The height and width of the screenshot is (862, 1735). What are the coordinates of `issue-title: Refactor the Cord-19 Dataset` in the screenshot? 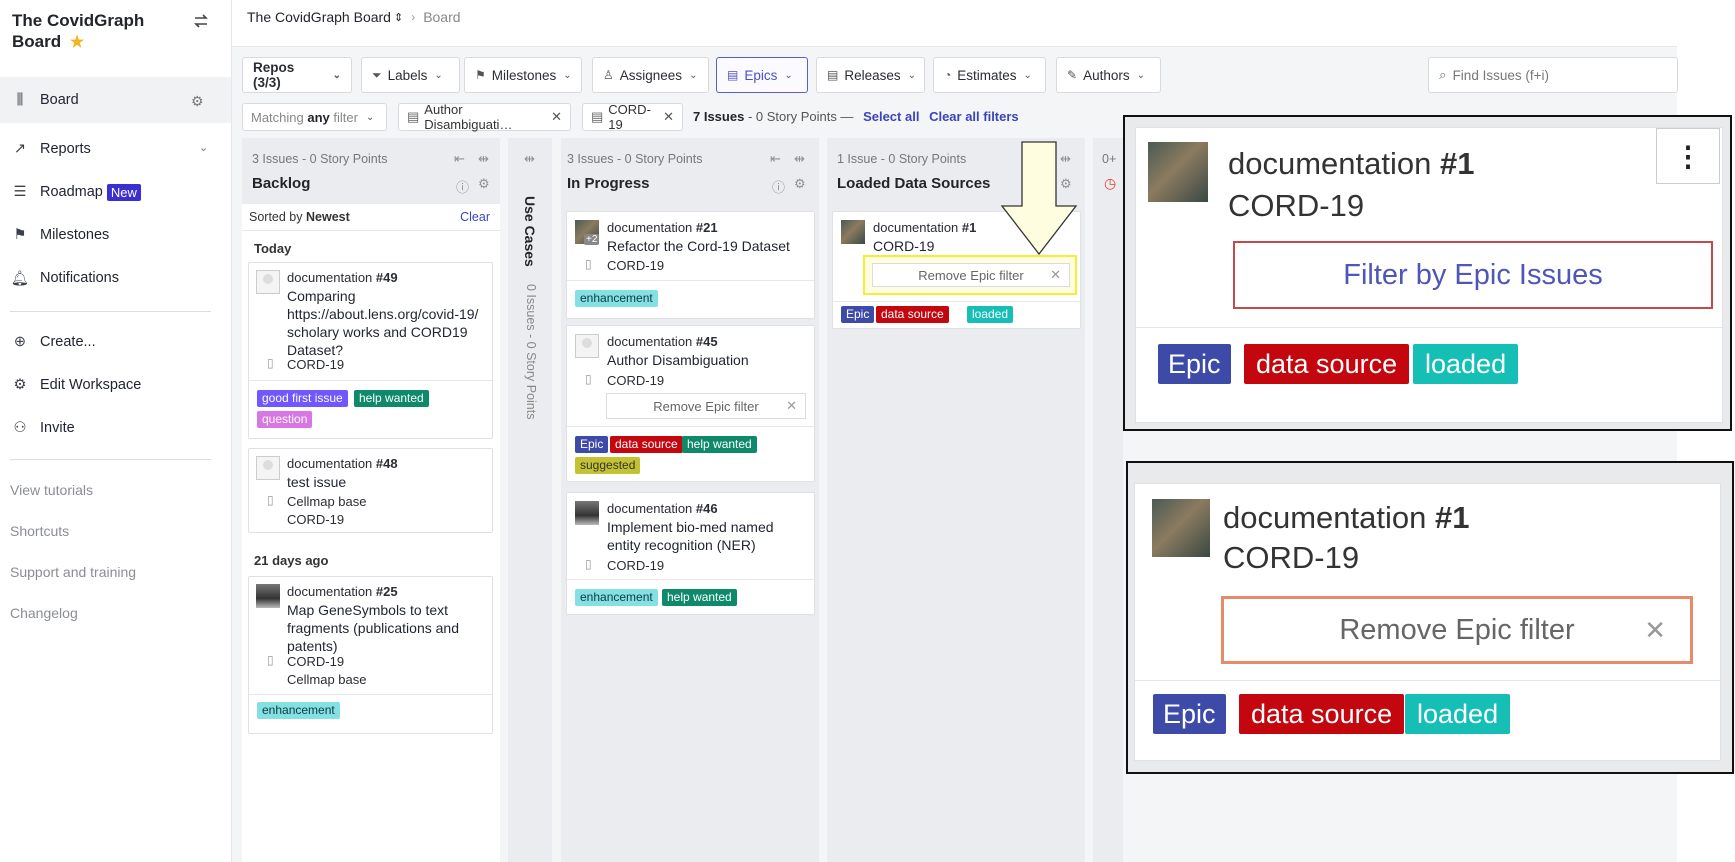 It's located at (698, 246).